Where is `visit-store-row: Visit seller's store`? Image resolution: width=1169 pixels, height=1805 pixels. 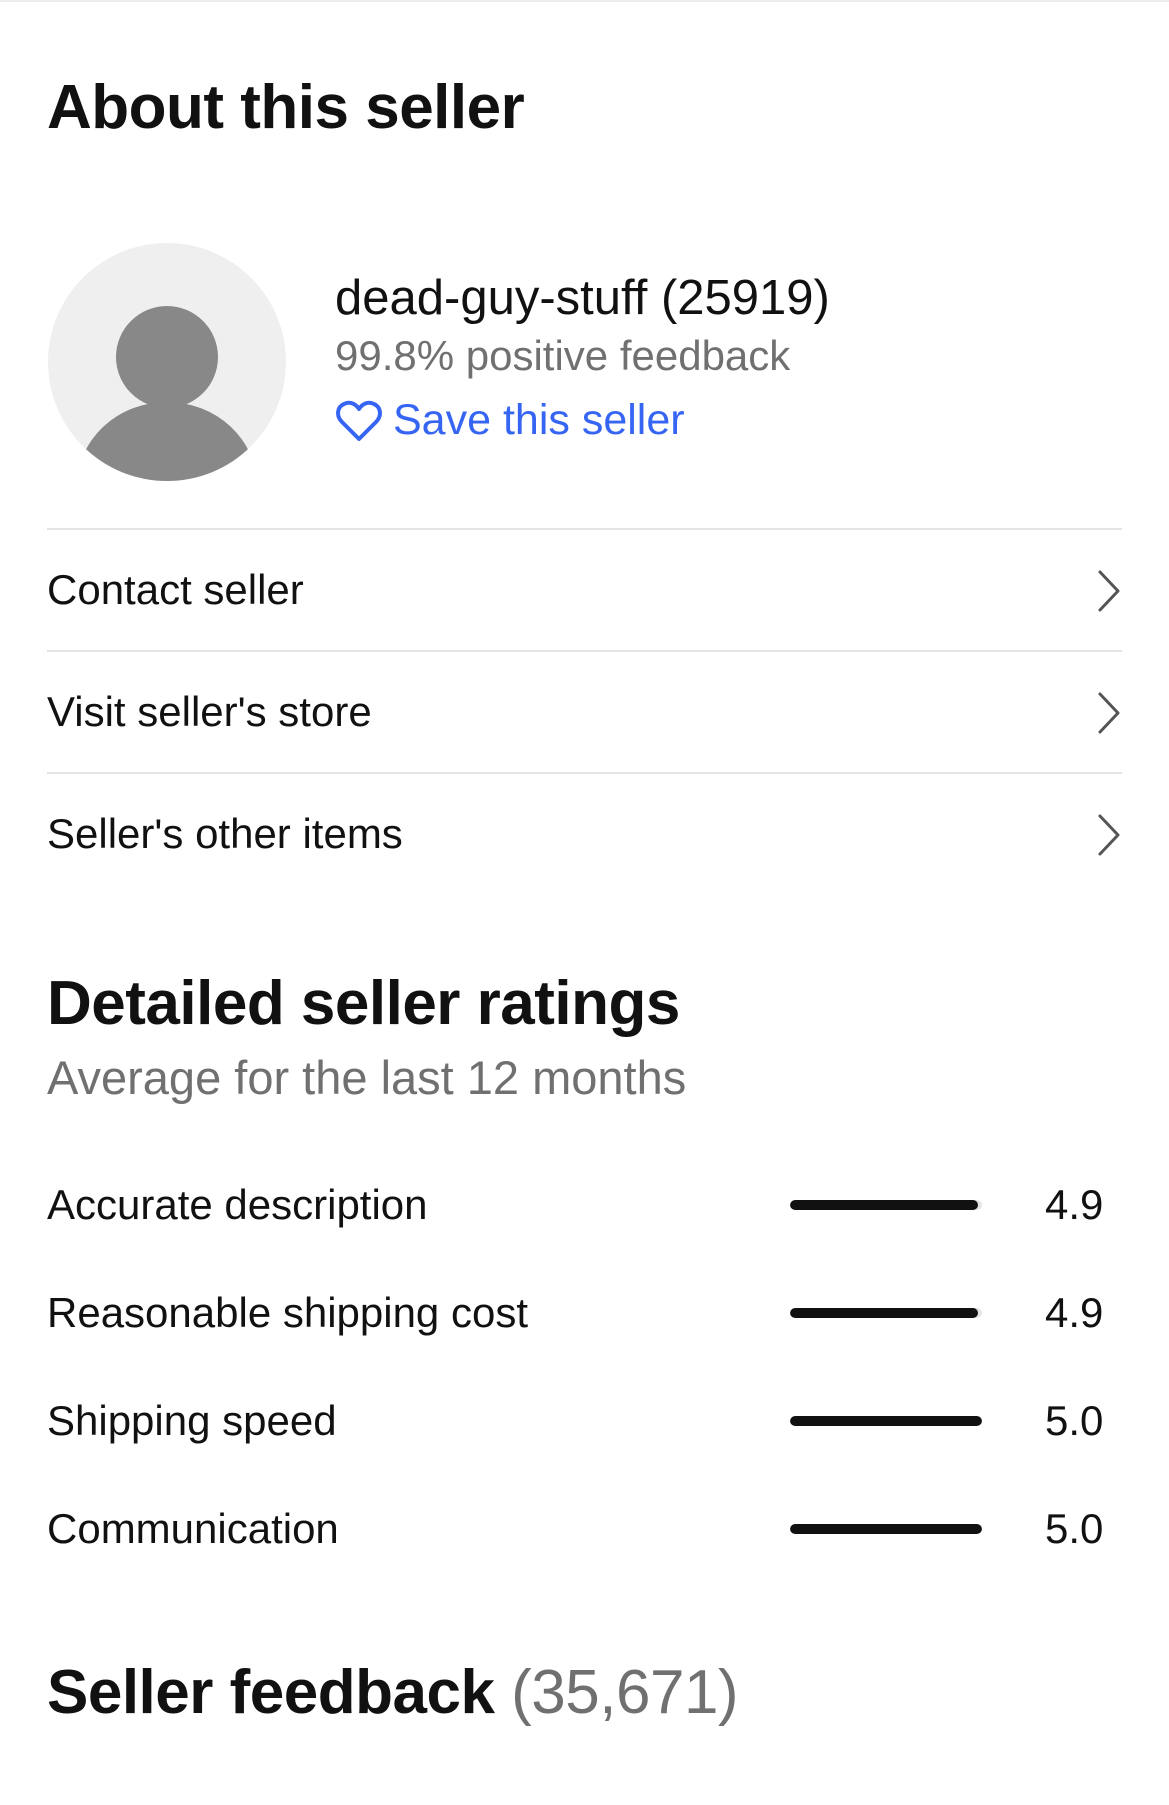 visit-store-row: Visit seller's store is located at coordinates (584, 711).